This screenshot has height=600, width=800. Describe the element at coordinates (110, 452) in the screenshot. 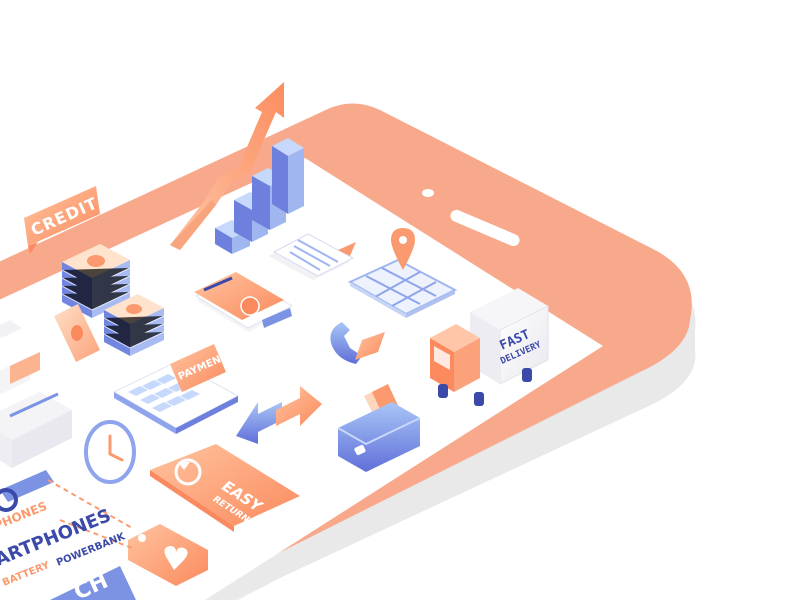

I see `clock-icon` at that location.